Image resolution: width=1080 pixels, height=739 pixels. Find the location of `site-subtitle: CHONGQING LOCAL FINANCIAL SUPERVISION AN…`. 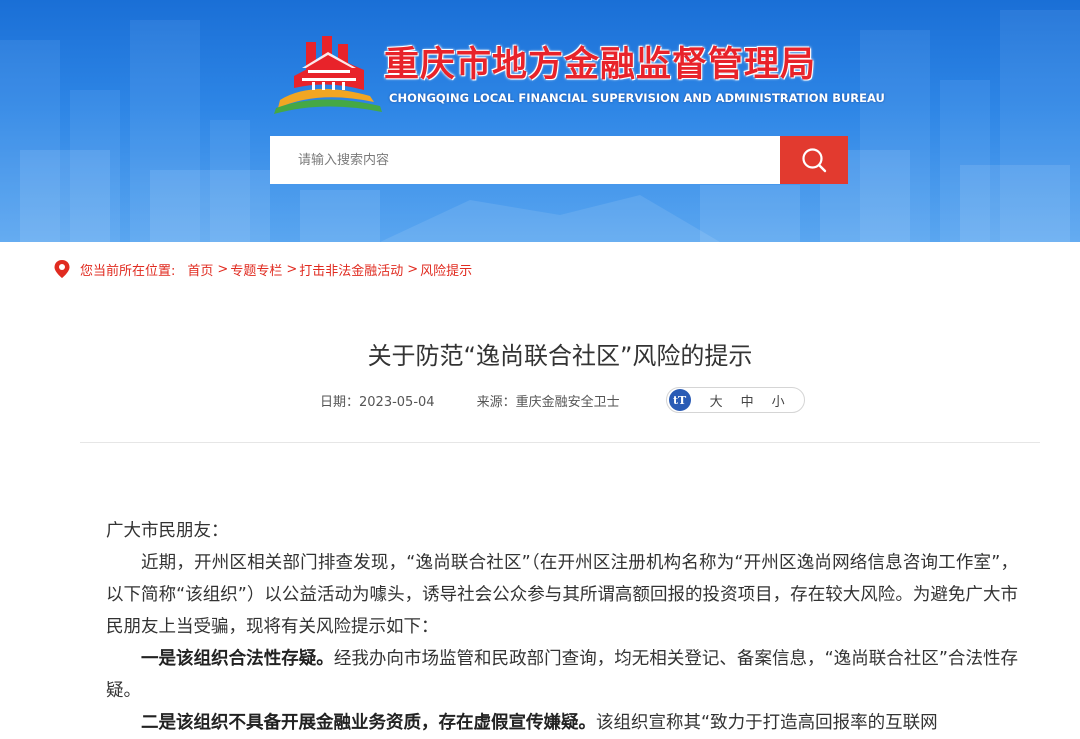

site-subtitle: CHONGQING LOCAL FINANCIAL SUPERVISION AN… is located at coordinates (637, 98).